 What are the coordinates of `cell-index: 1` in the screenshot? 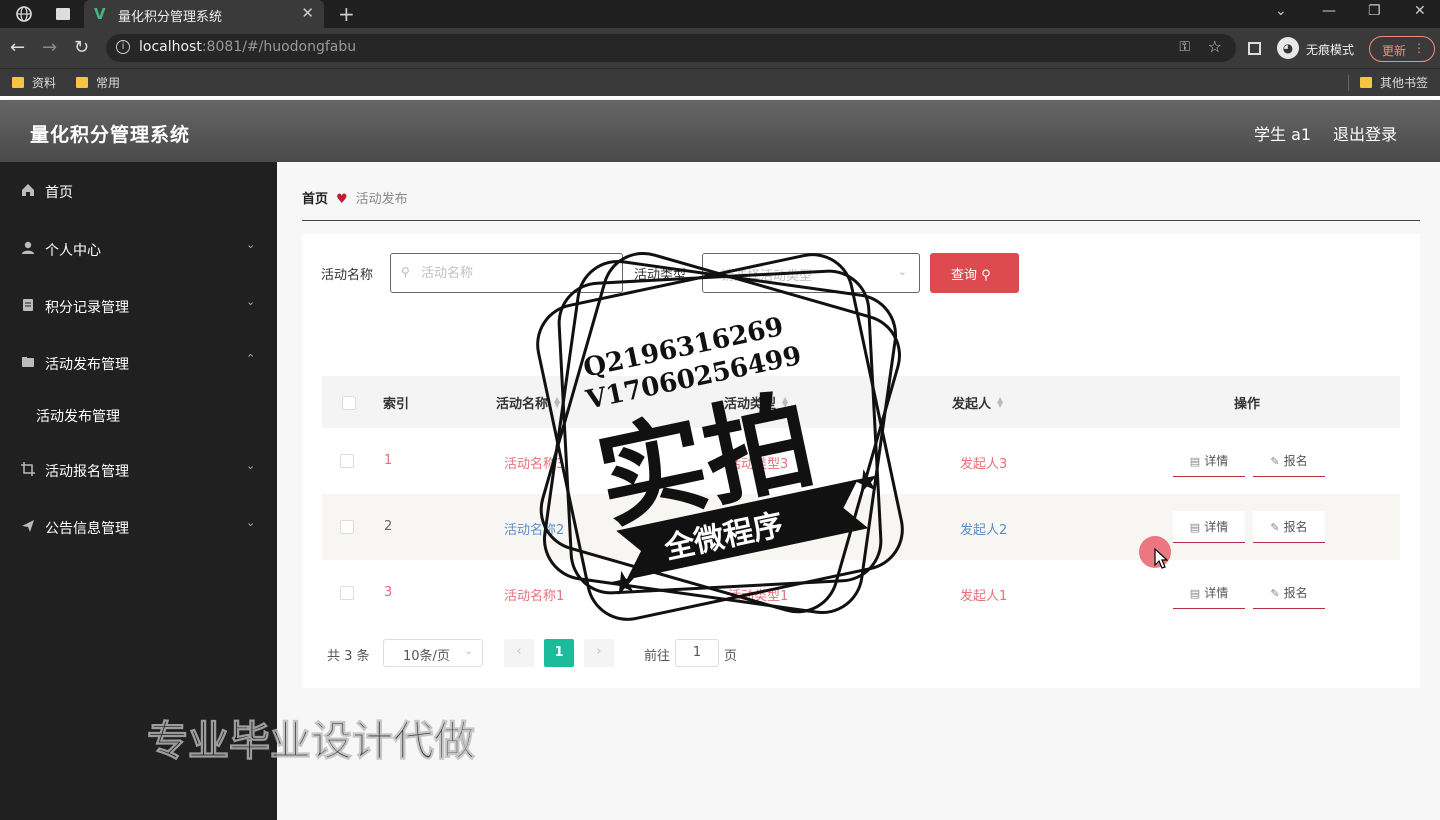 It's located at (388, 460).